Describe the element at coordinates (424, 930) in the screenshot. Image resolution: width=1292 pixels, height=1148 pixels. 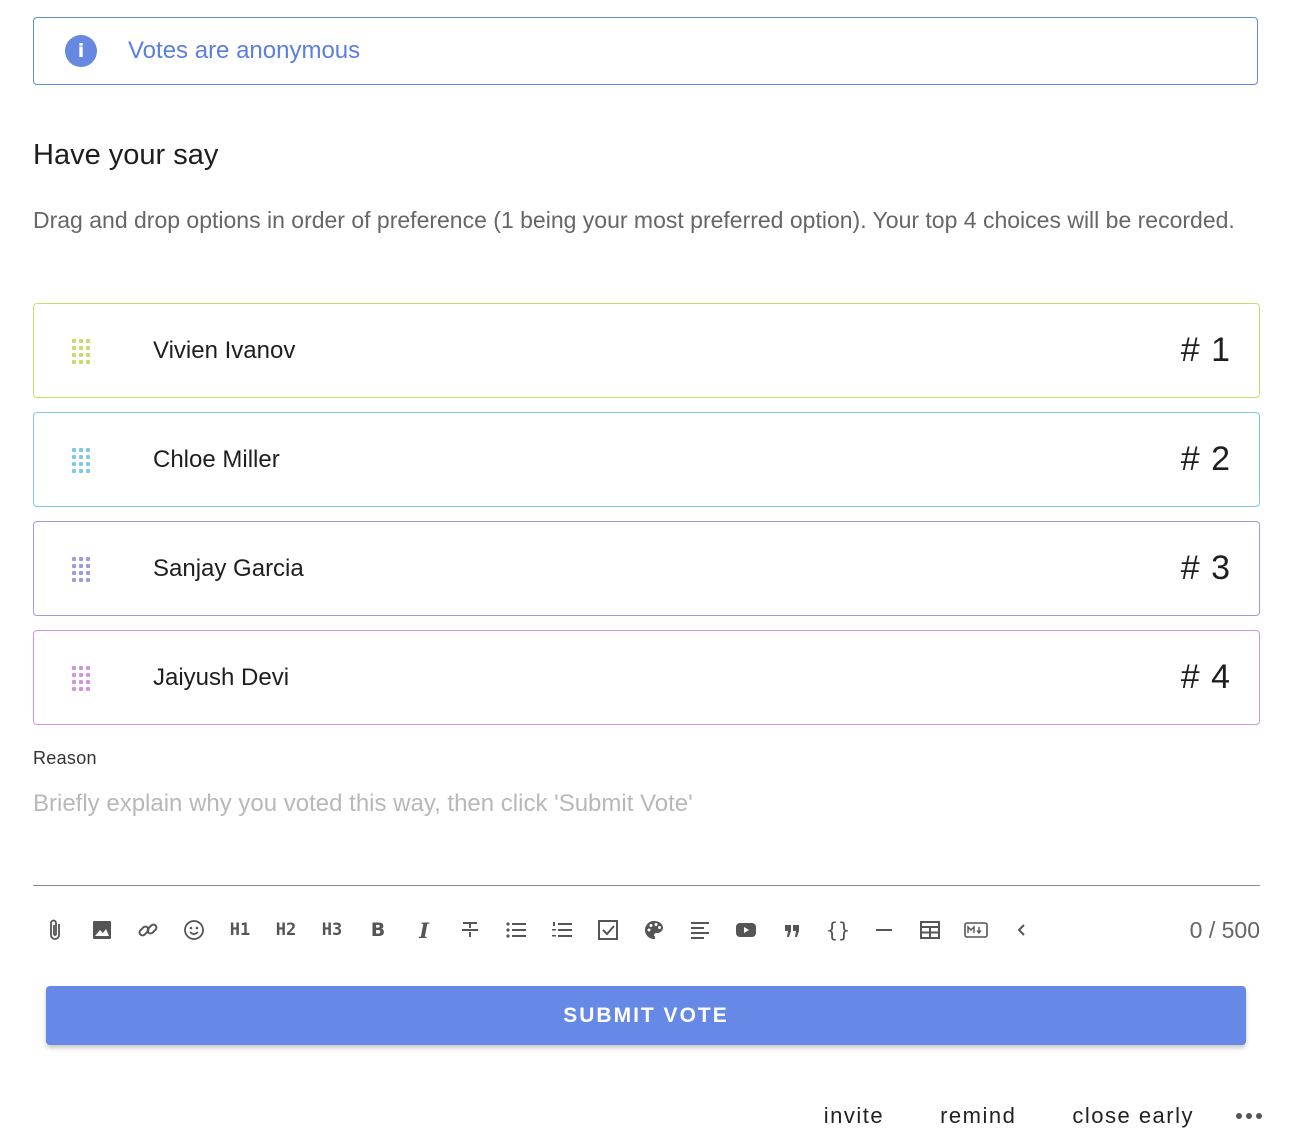
I see `italic-button: I` at that location.